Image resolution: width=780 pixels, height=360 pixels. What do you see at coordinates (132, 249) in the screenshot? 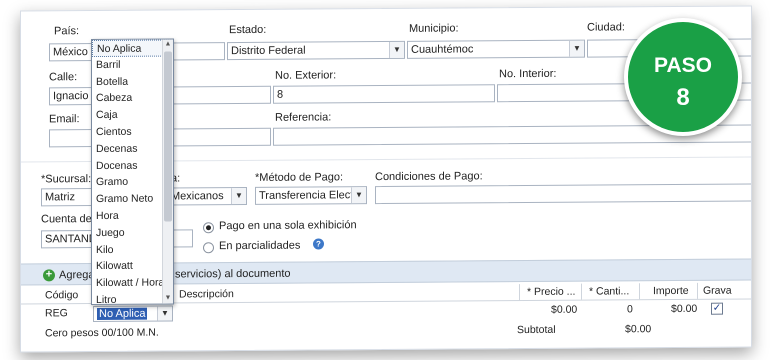
I see `dropdown-option: Kilo` at bounding box center [132, 249].